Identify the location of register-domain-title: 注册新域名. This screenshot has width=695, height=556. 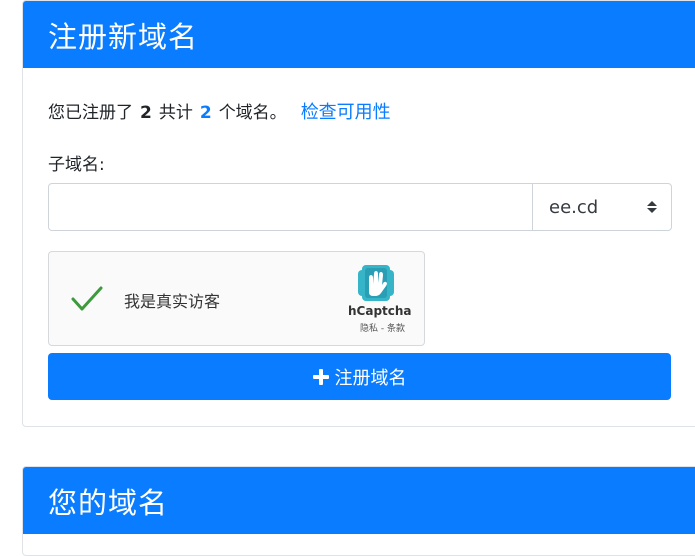
(123, 36).